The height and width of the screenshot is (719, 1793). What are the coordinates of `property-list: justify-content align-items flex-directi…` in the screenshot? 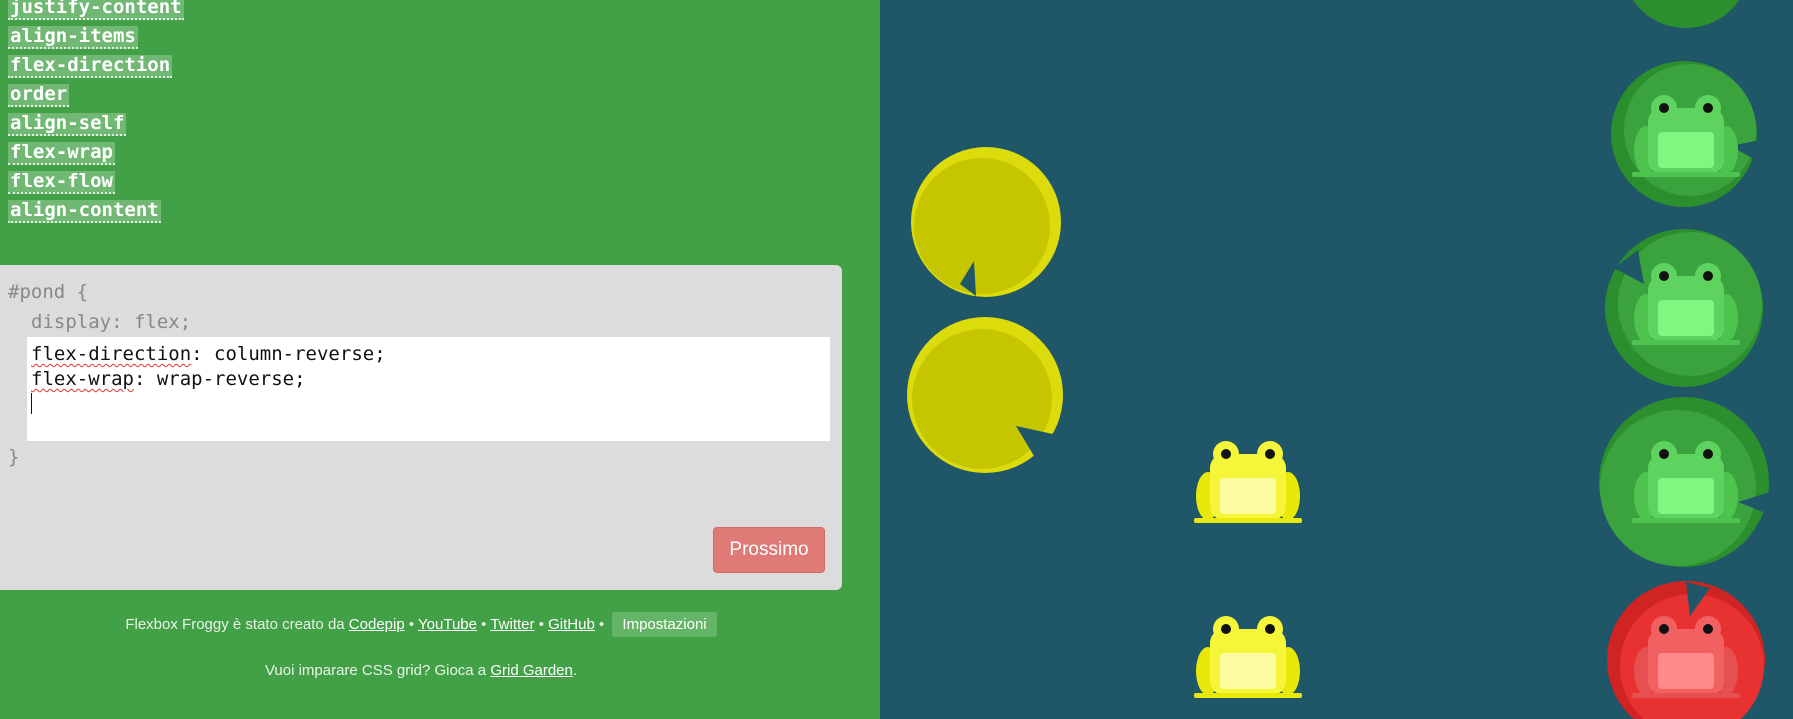 It's located at (96, 114).